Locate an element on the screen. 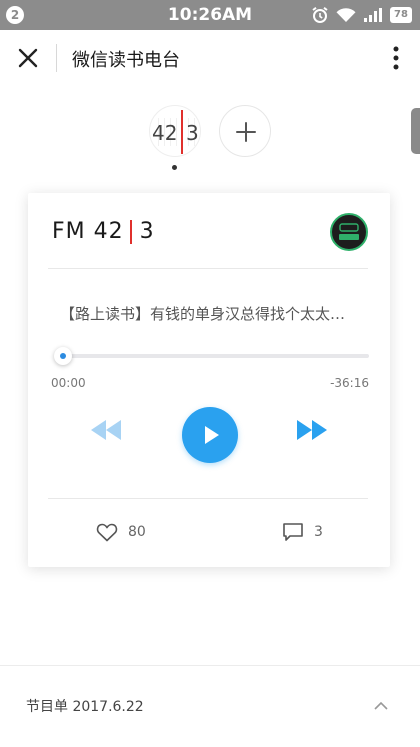 The height and width of the screenshot is (747, 420). fast-forward-icon is located at coordinates (312, 430).